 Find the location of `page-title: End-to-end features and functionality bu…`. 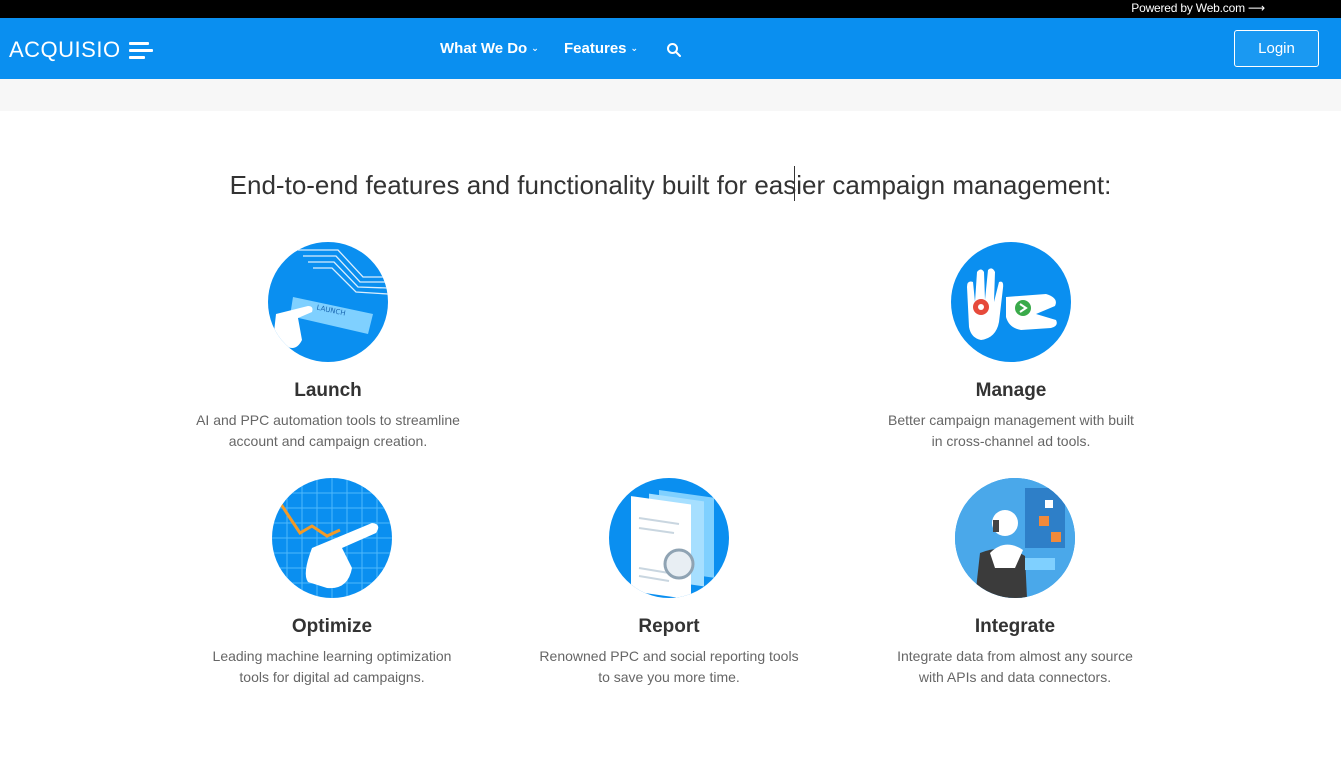

page-title: End-to-end features and functionality bu… is located at coordinates (670, 185).